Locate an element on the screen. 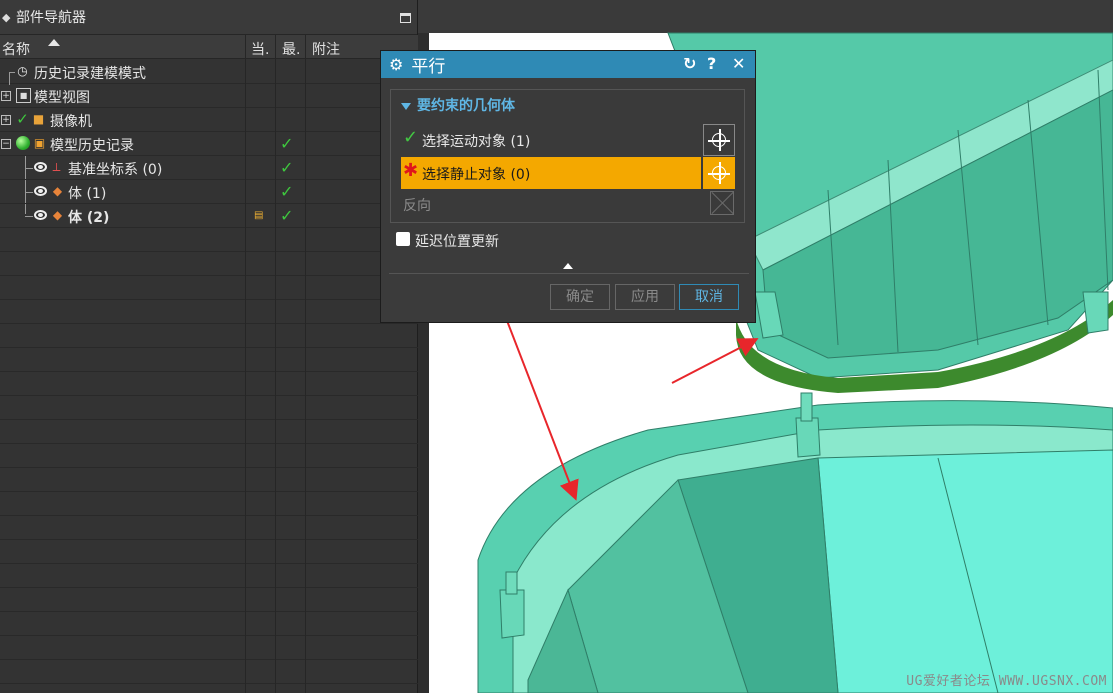 This screenshot has width=1113, height=693. tree-row-body-2: ◆ 体 (2) ▤ ✓ is located at coordinates (209, 216).